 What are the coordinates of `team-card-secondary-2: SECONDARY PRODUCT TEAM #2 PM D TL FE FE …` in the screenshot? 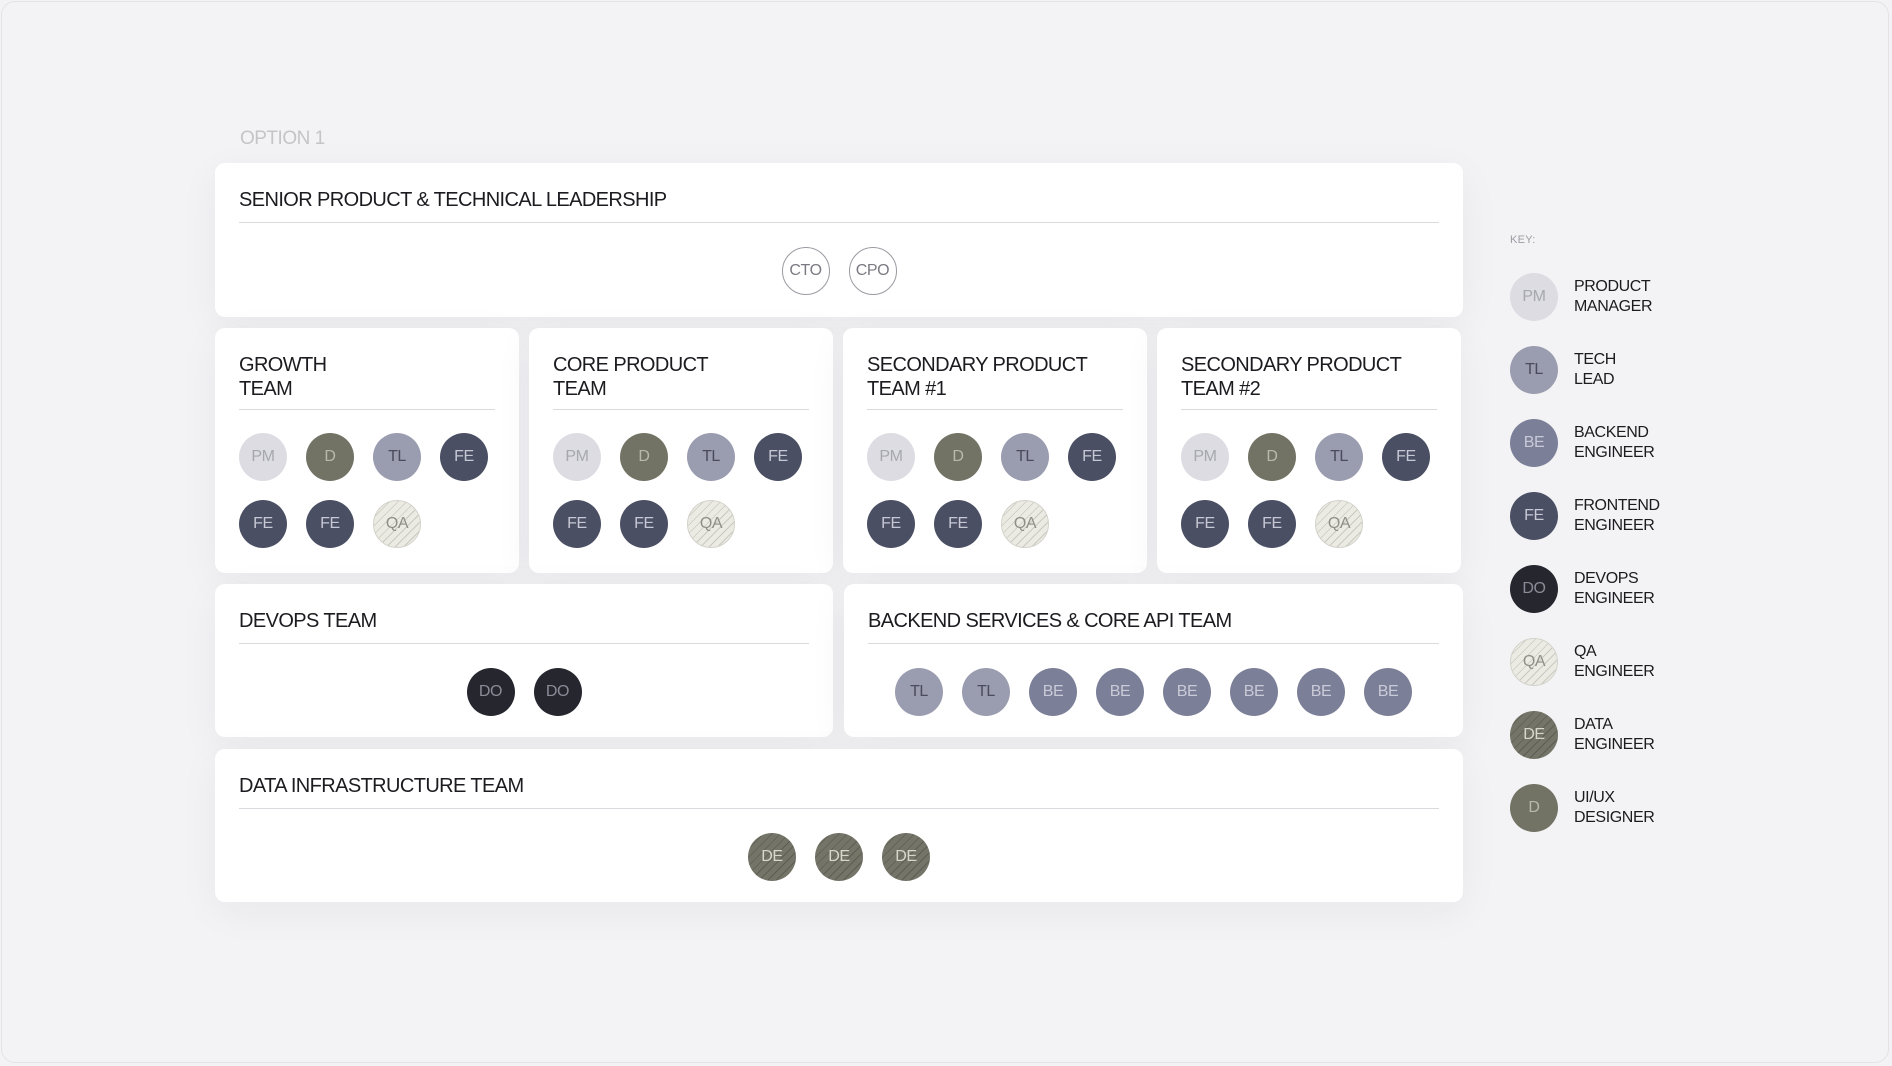 It's located at (1309, 450).